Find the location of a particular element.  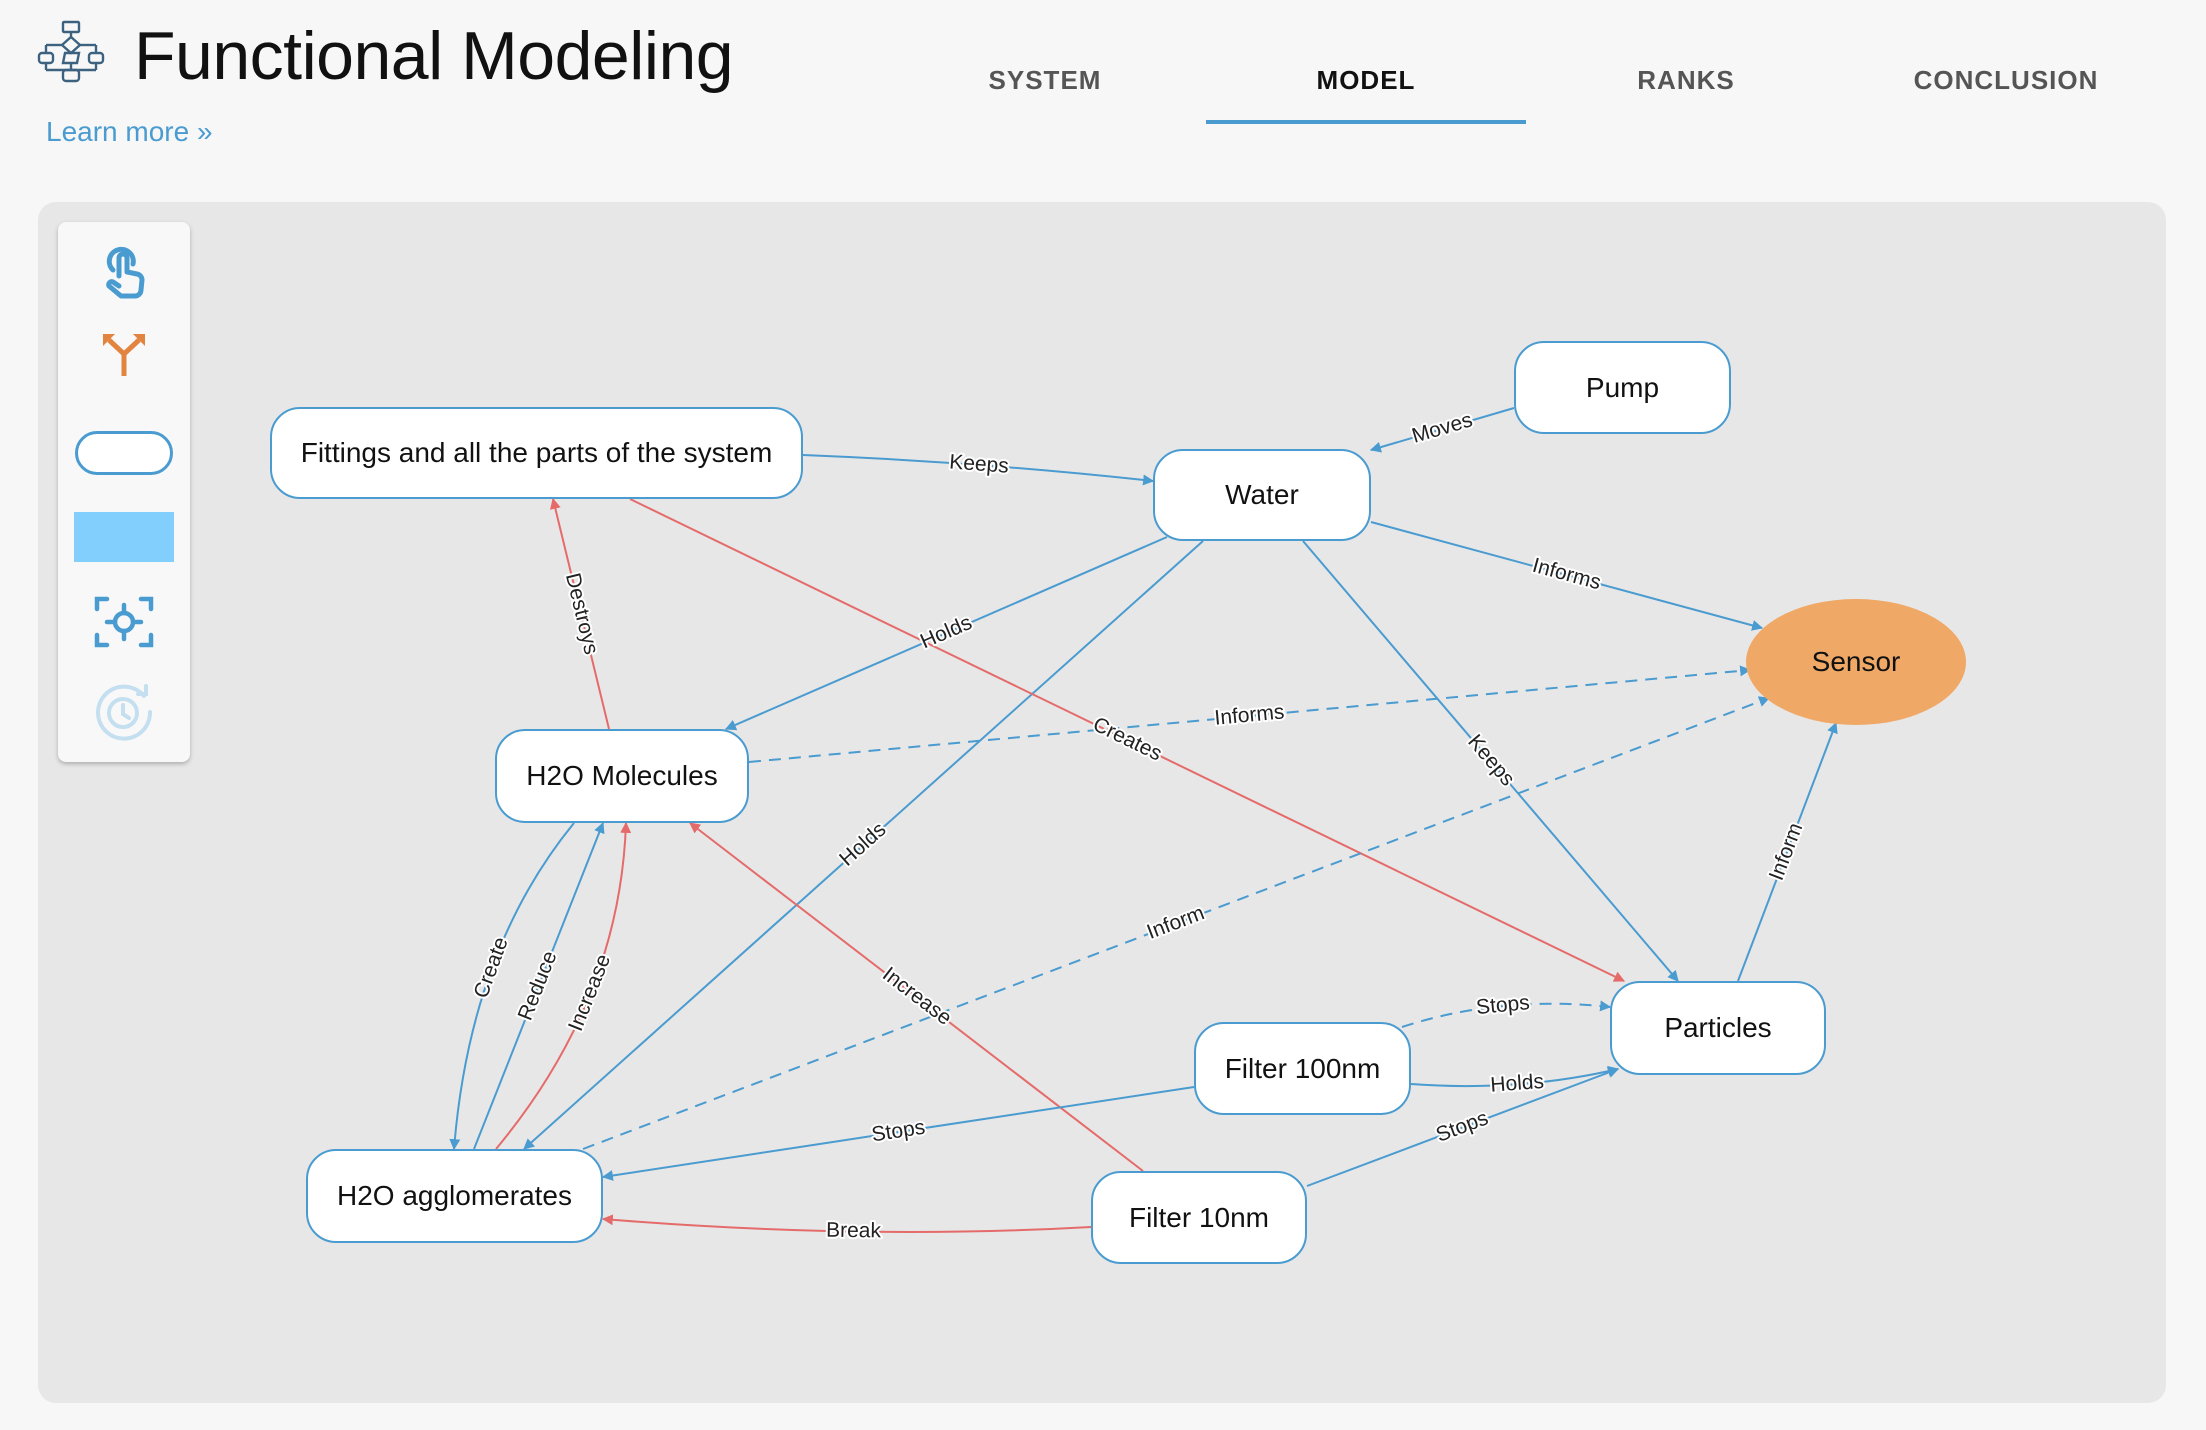

node-filter-100nm: Filter 100nm is located at coordinates (1302, 1068).